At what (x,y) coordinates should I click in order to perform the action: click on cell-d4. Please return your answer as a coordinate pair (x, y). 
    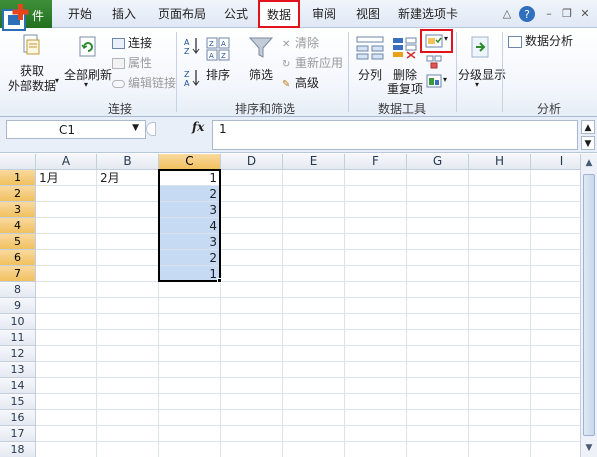
    Looking at the image, I should click on (252, 226).